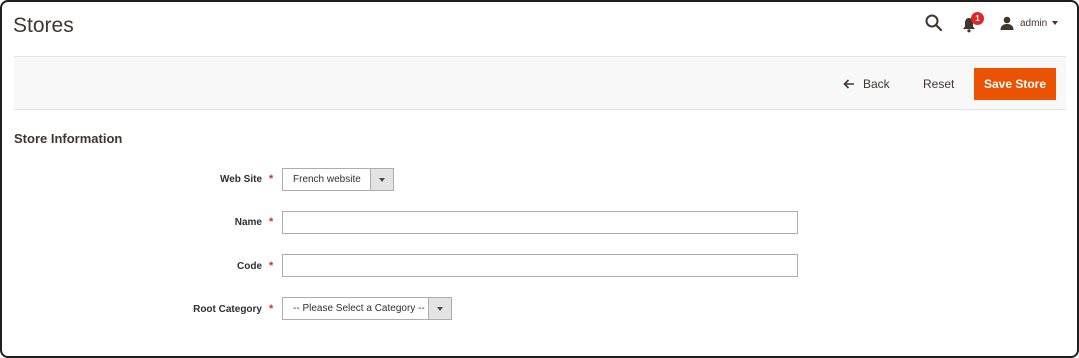 Image resolution: width=1079 pixels, height=358 pixels. Describe the element at coordinates (359, 308) in the screenshot. I see `root-category-select-value: -- Please Select a Category --` at that location.